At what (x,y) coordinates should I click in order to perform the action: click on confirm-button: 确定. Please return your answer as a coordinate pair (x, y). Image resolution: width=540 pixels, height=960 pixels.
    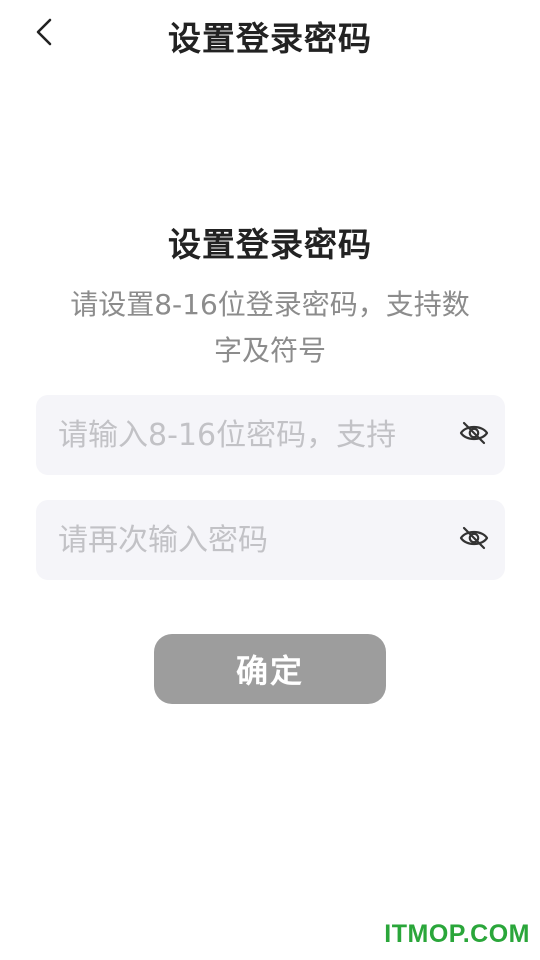
    Looking at the image, I should click on (270, 669).